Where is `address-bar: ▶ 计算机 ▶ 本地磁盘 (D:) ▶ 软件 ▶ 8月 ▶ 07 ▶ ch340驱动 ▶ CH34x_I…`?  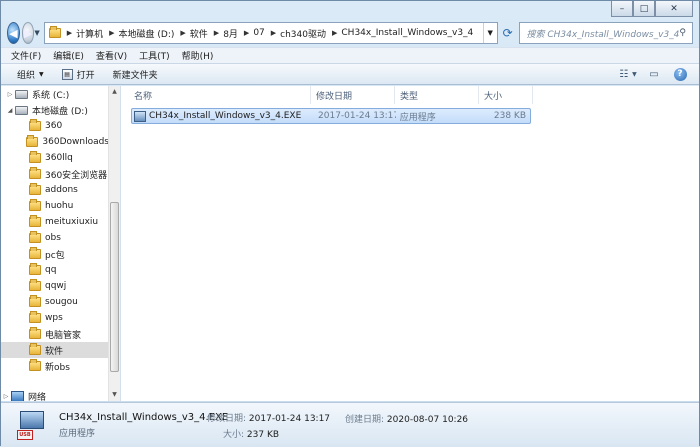 address-bar: ▶ 计算机 ▶ 本地磁盘 (D:) ▶ 软件 ▶ 8月 ▶ 07 ▶ ch340驱动 ▶ CH34x_I… is located at coordinates (270, 33).